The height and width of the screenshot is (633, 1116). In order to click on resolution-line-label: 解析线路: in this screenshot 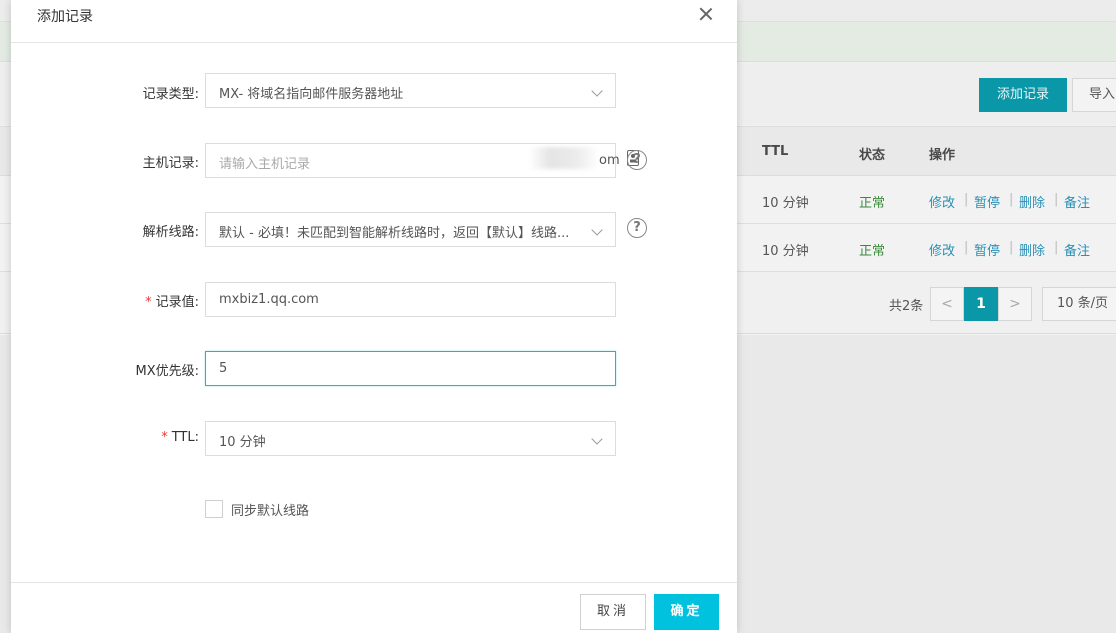, I will do `click(170, 232)`.